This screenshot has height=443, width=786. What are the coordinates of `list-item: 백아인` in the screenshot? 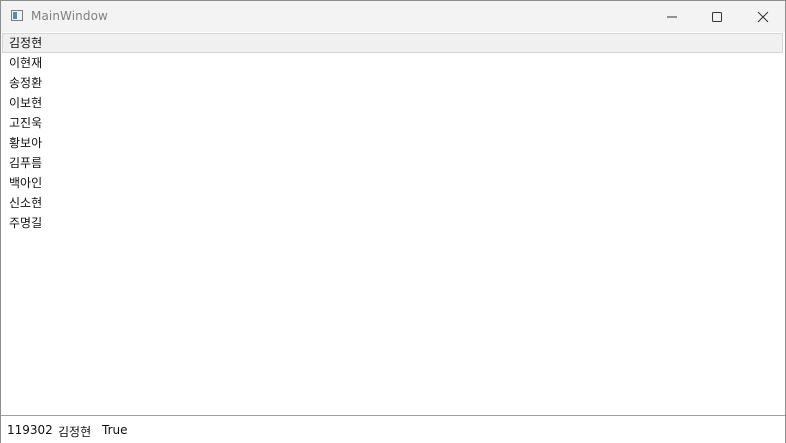 It's located at (392, 183).